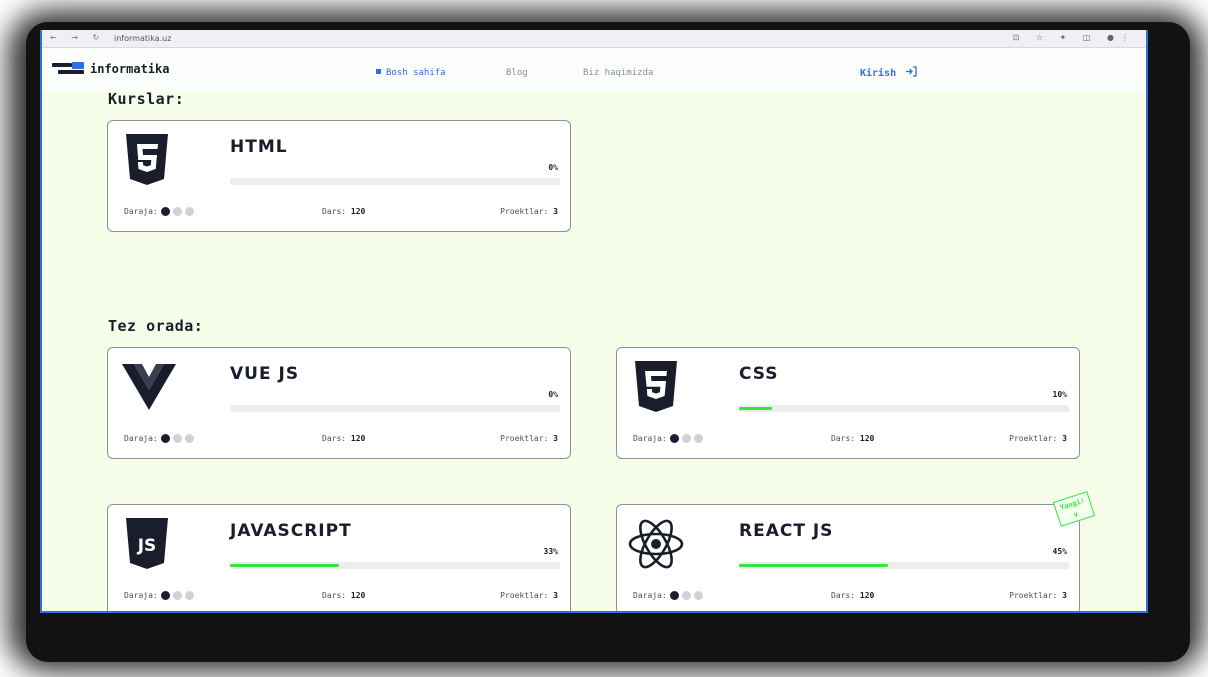  What do you see at coordinates (656, 387) in the screenshot?
I see `css3-icon` at bounding box center [656, 387].